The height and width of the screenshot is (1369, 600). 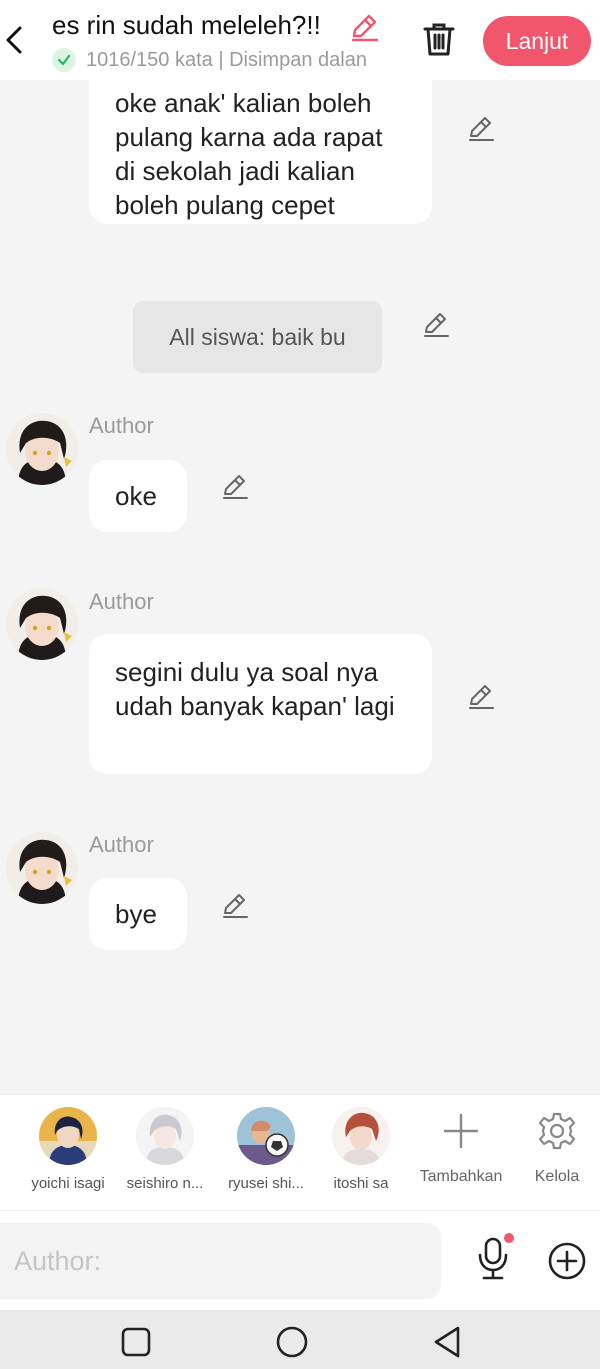 I want to click on add-character-button: Tambahkan, so click(x=461, y=1146).